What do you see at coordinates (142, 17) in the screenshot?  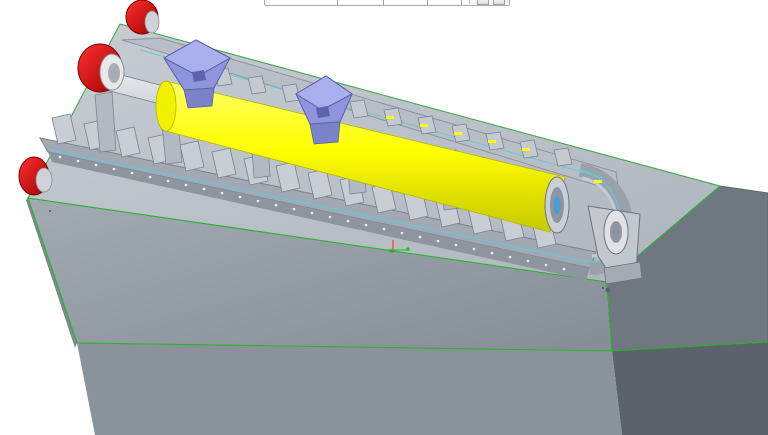 I see `drive-wheel` at bounding box center [142, 17].